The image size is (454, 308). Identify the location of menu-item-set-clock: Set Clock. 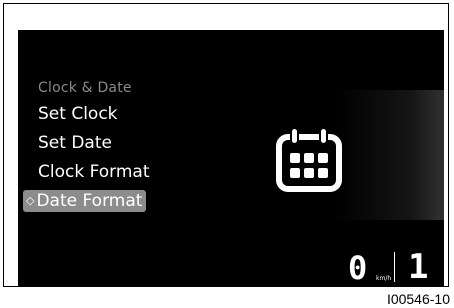
(78, 114).